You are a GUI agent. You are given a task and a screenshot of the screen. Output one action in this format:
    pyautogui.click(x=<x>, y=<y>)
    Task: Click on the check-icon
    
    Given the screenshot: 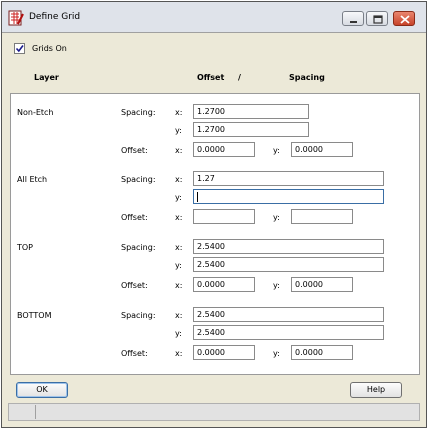 What is the action you would take?
    pyautogui.click(x=19, y=49)
    